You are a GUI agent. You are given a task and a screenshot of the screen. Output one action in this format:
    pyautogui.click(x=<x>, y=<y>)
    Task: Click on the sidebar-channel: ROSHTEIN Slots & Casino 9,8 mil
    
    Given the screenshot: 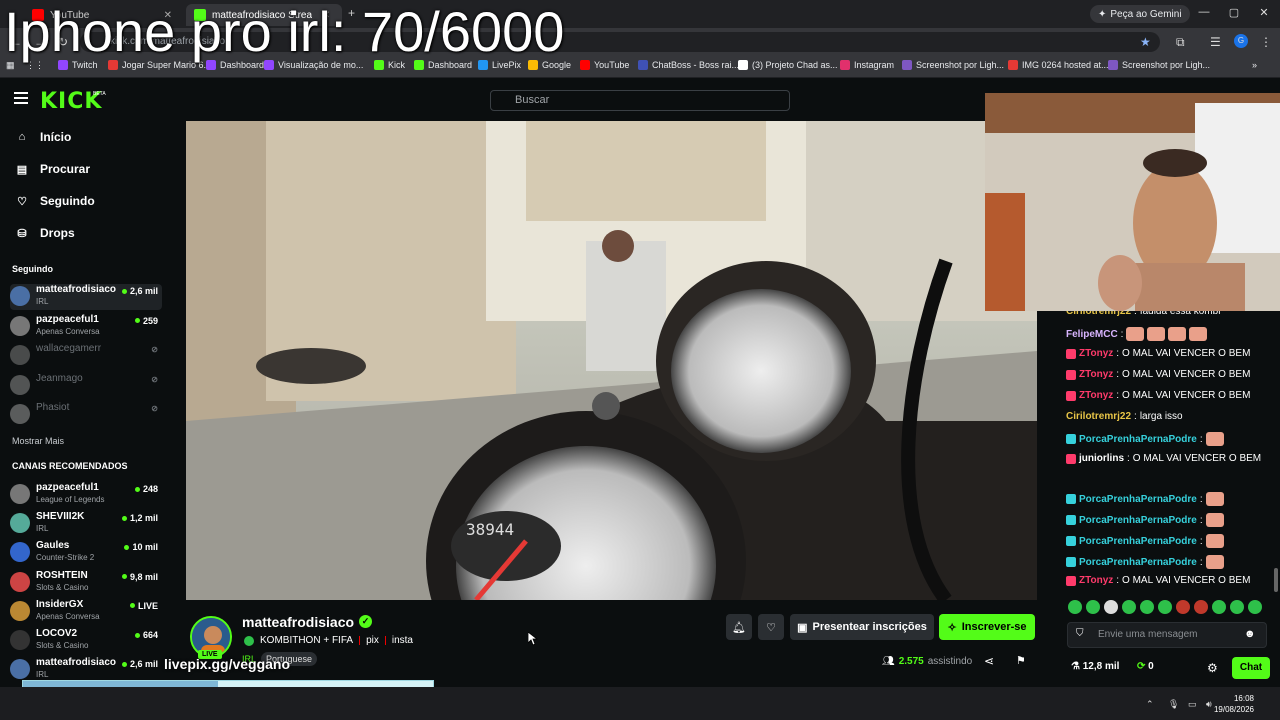 What is the action you would take?
    pyautogui.click(x=86, y=583)
    